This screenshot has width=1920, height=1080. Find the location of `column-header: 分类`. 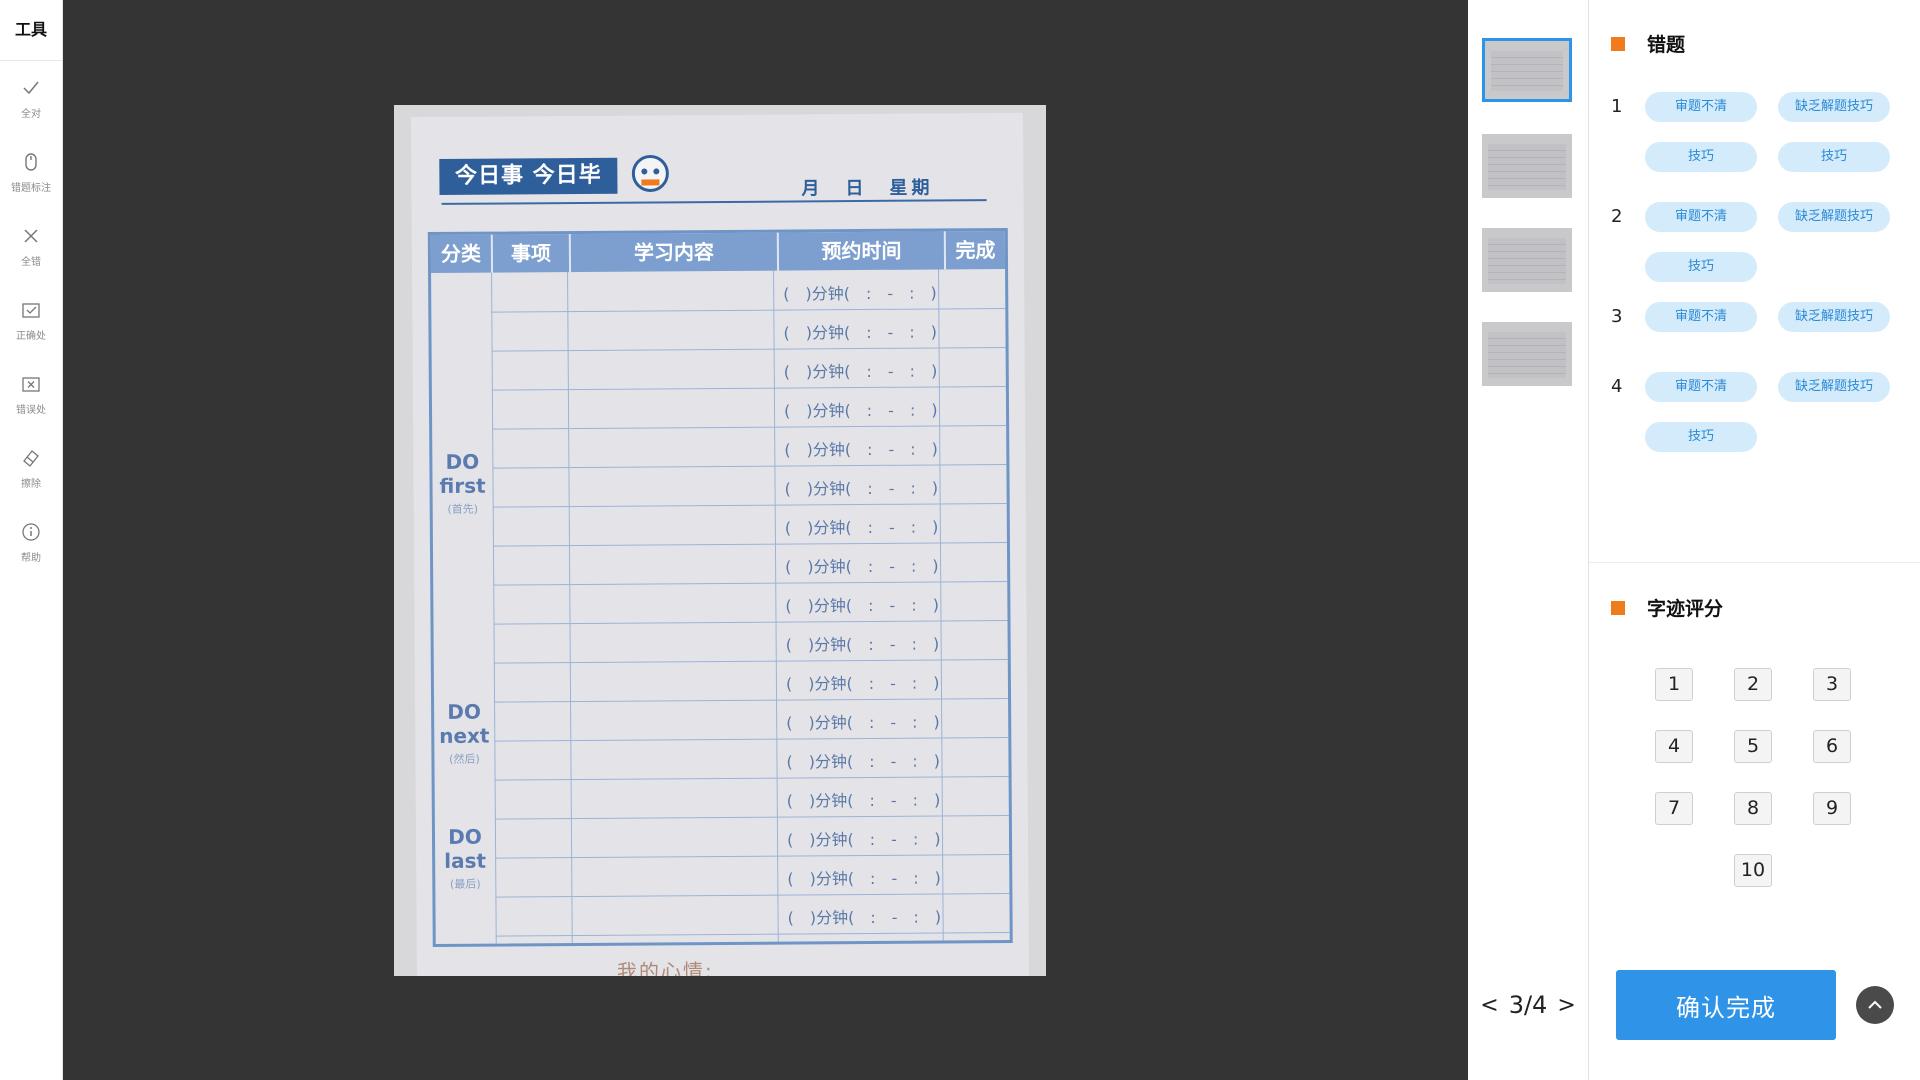

column-header: 分类 is located at coordinates (462, 254).